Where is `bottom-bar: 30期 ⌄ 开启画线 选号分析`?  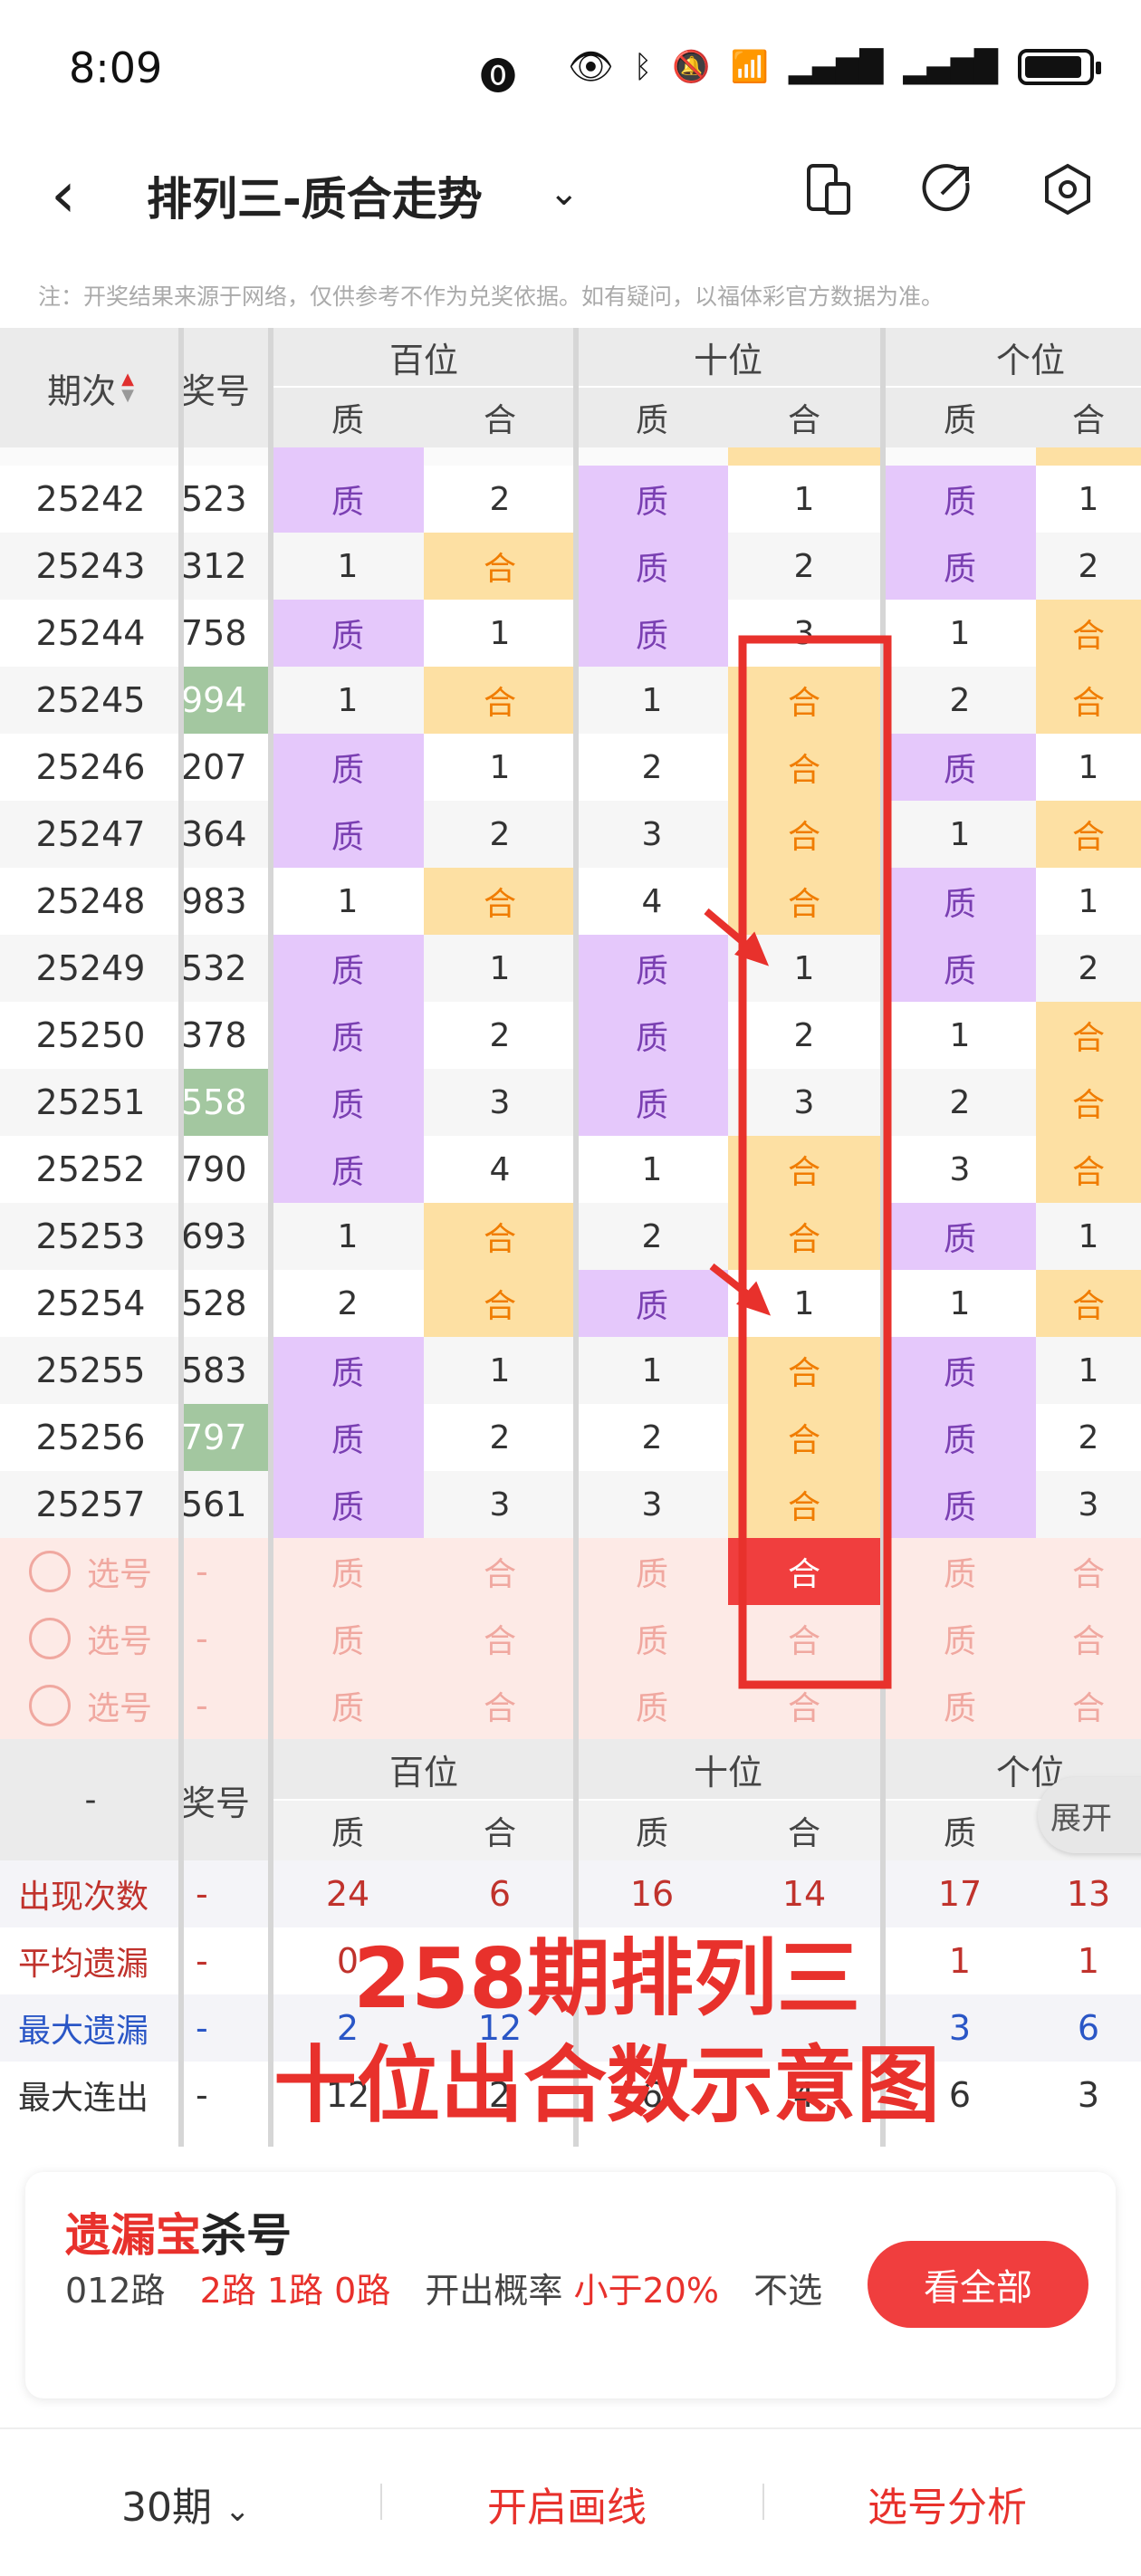 bottom-bar: 30期 ⌄ 开启画线 选号分析 is located at coordinates (570, 2501).